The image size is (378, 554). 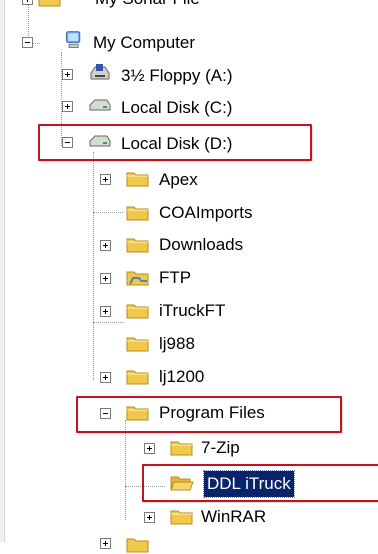 What do you see at coordinates (206, 212) in the screenshot?
I see `tree-item-label: COAImports` at bounding box center [206, 212].